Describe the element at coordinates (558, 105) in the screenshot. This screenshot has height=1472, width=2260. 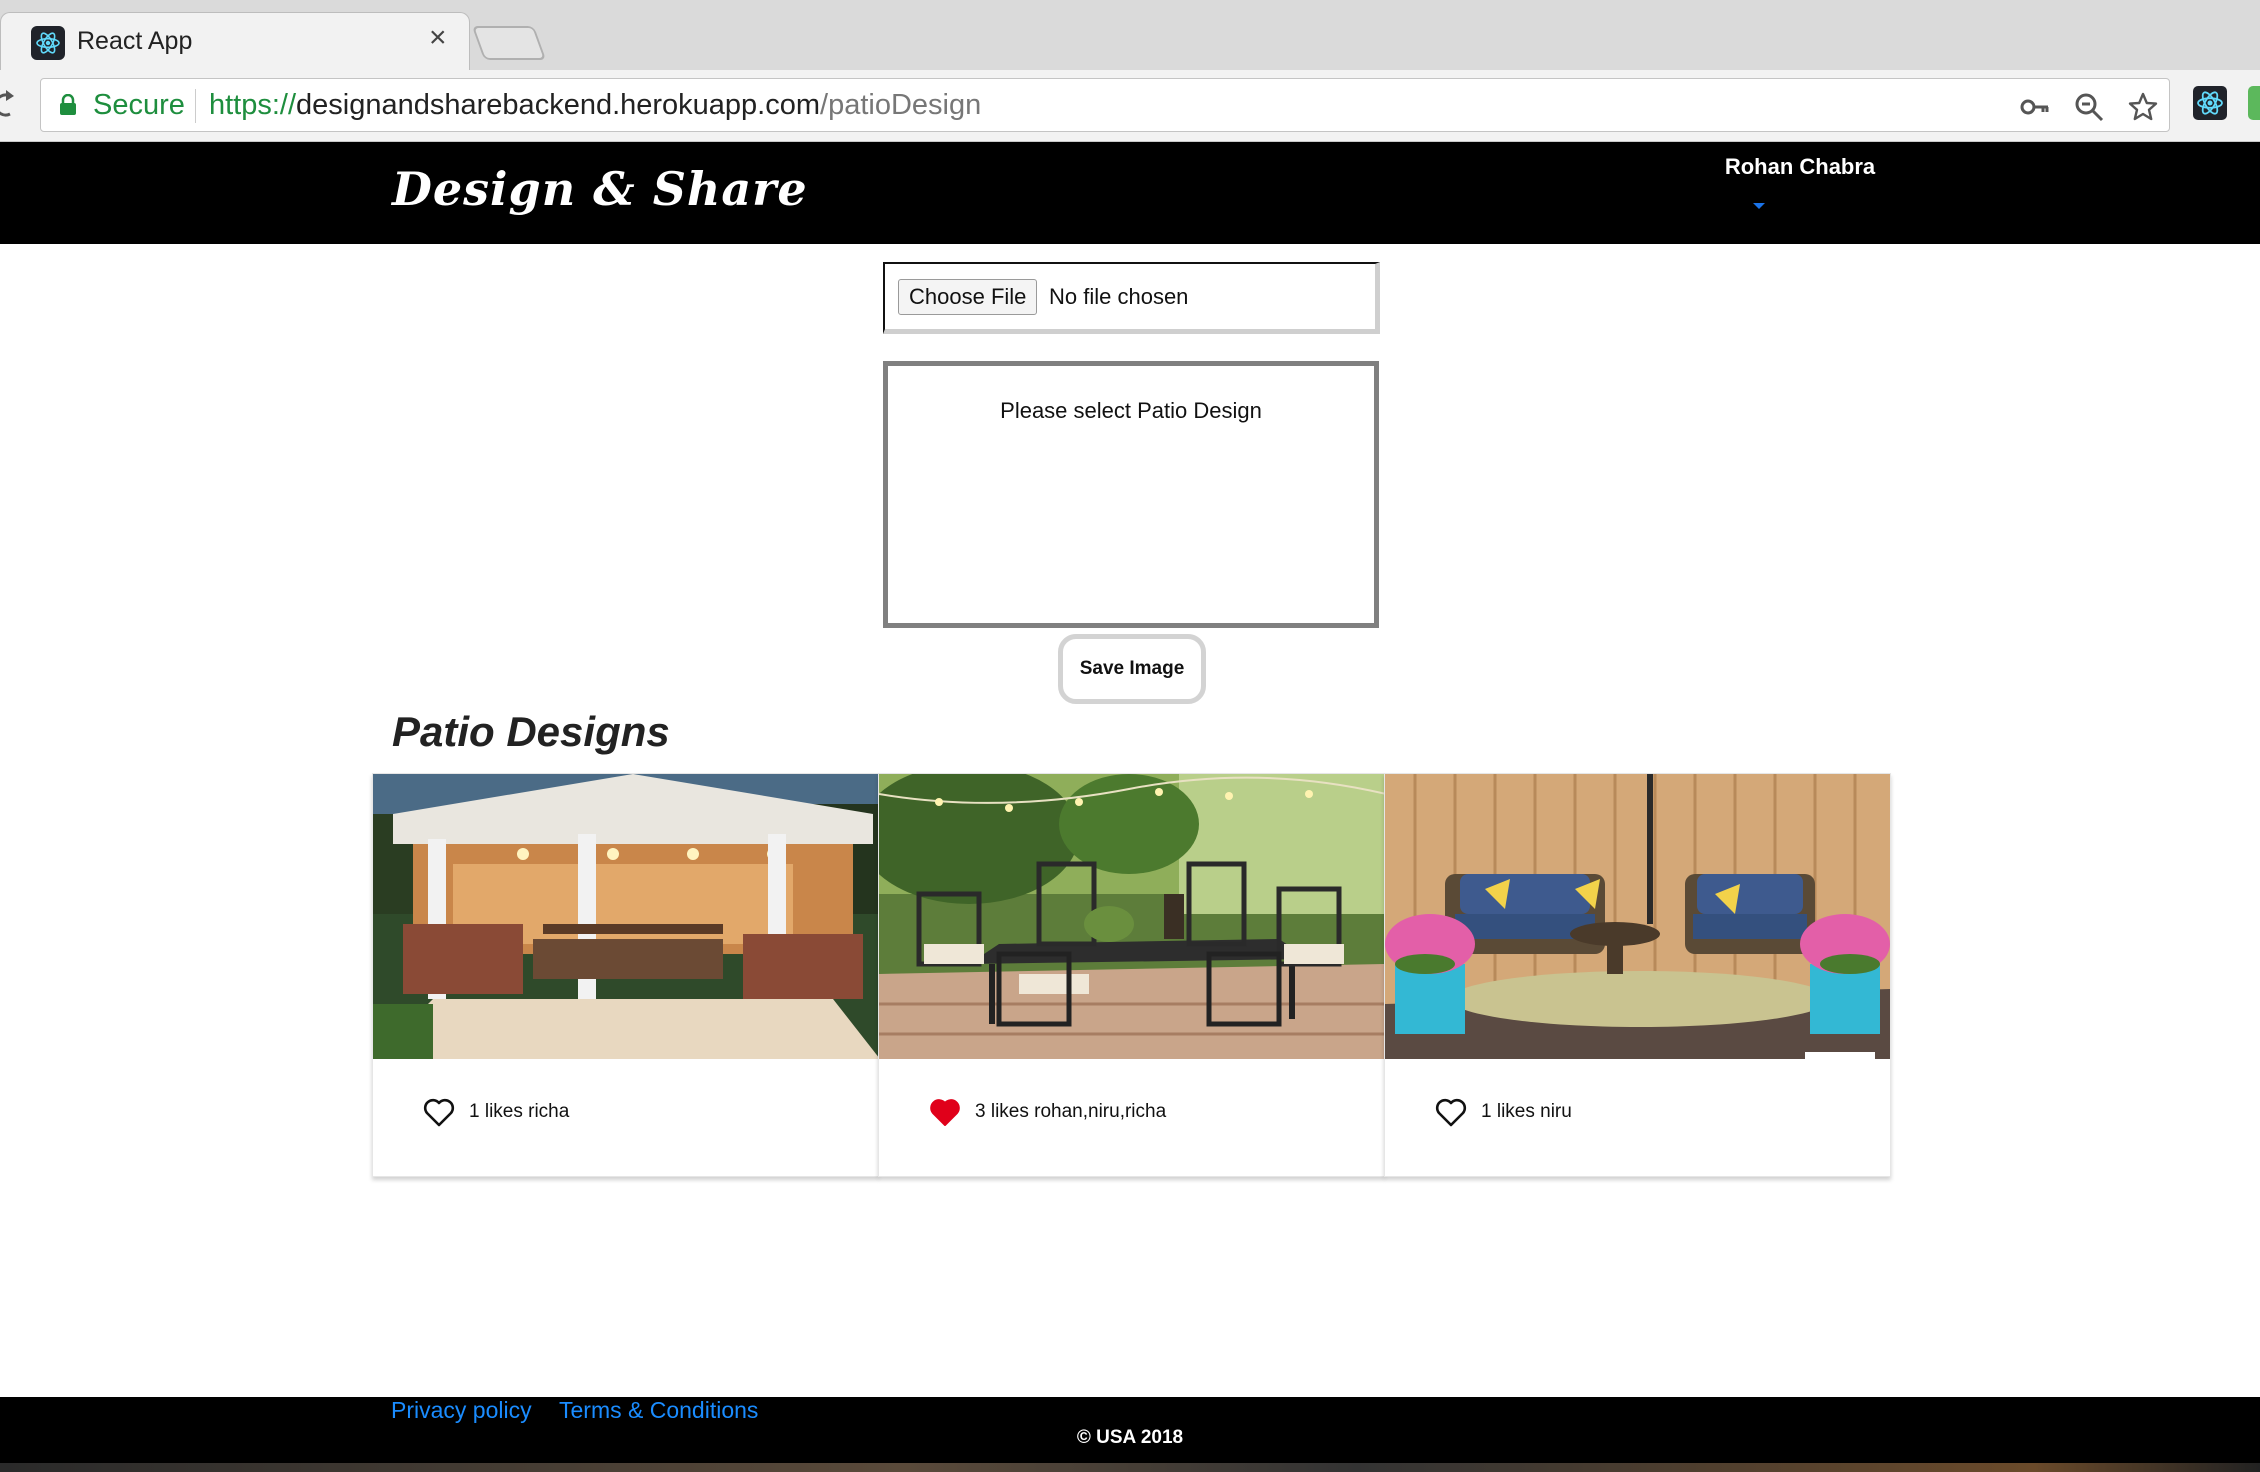
I see `url-host: designandsharebackend.herokuapp.com` at that location.